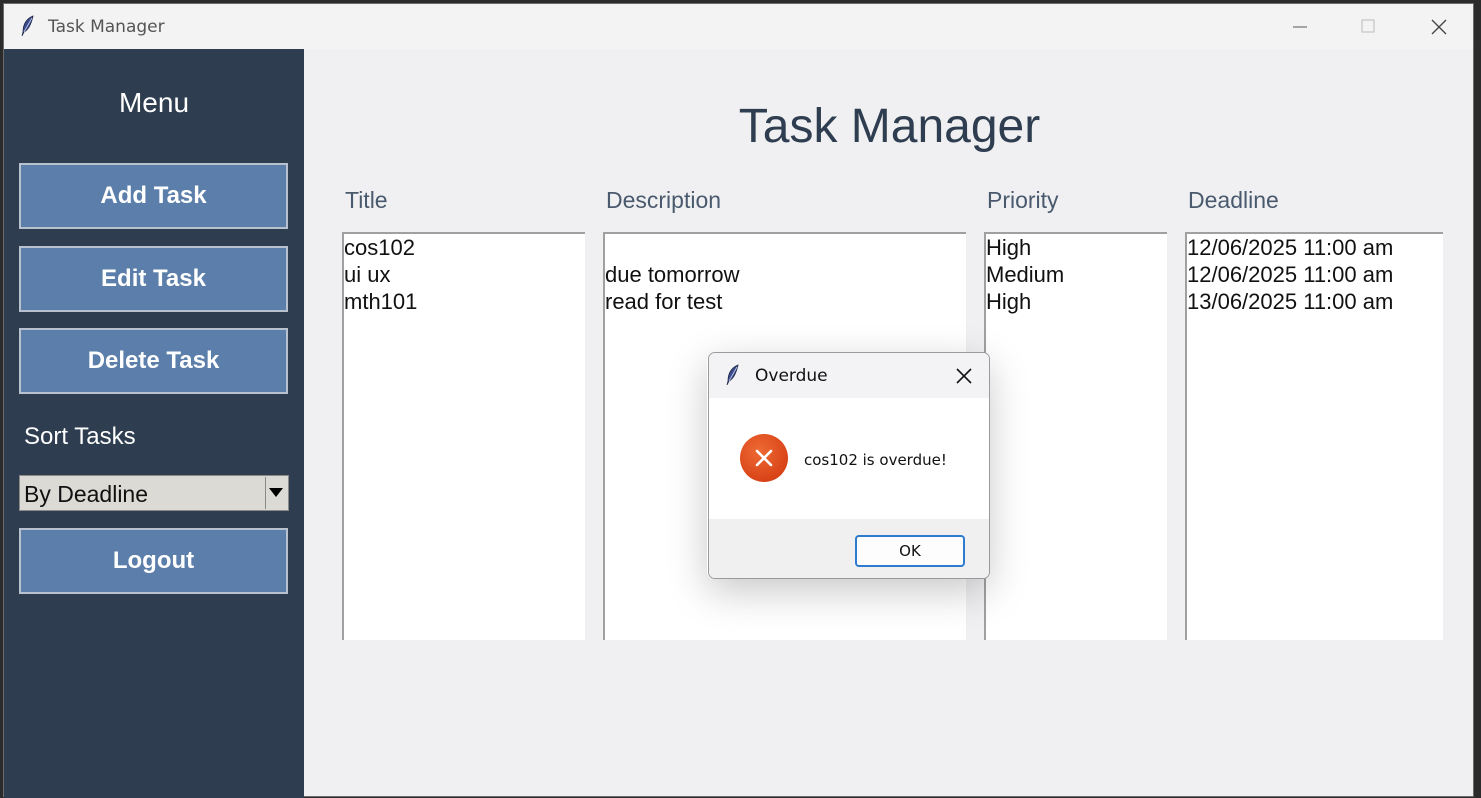 This screenshot has height=798, width=1481. Describe the element at coordinates (153, 279) in the screenshot. I see `edit-task-button: Edit Task` at that location.